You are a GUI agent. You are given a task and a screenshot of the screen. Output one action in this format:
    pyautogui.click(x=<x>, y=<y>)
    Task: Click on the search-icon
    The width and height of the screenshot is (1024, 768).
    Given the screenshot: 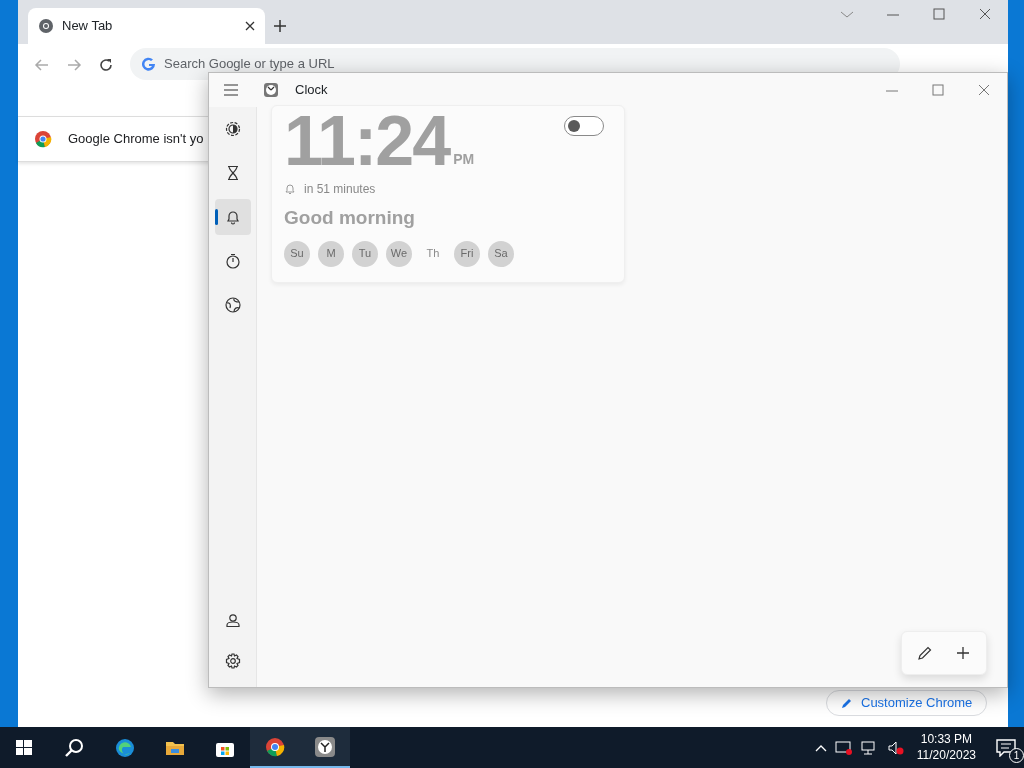 What is the action you would take?
    pyautogui.click(x=75, y=747)
    